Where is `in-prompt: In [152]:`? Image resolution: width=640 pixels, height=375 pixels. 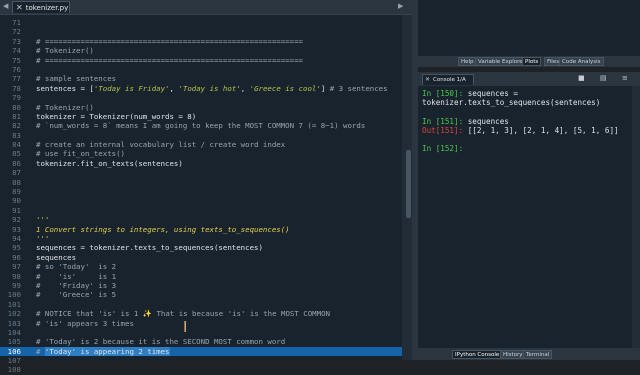 in-prompt: In [152]: is located at coordinates (445, 149).